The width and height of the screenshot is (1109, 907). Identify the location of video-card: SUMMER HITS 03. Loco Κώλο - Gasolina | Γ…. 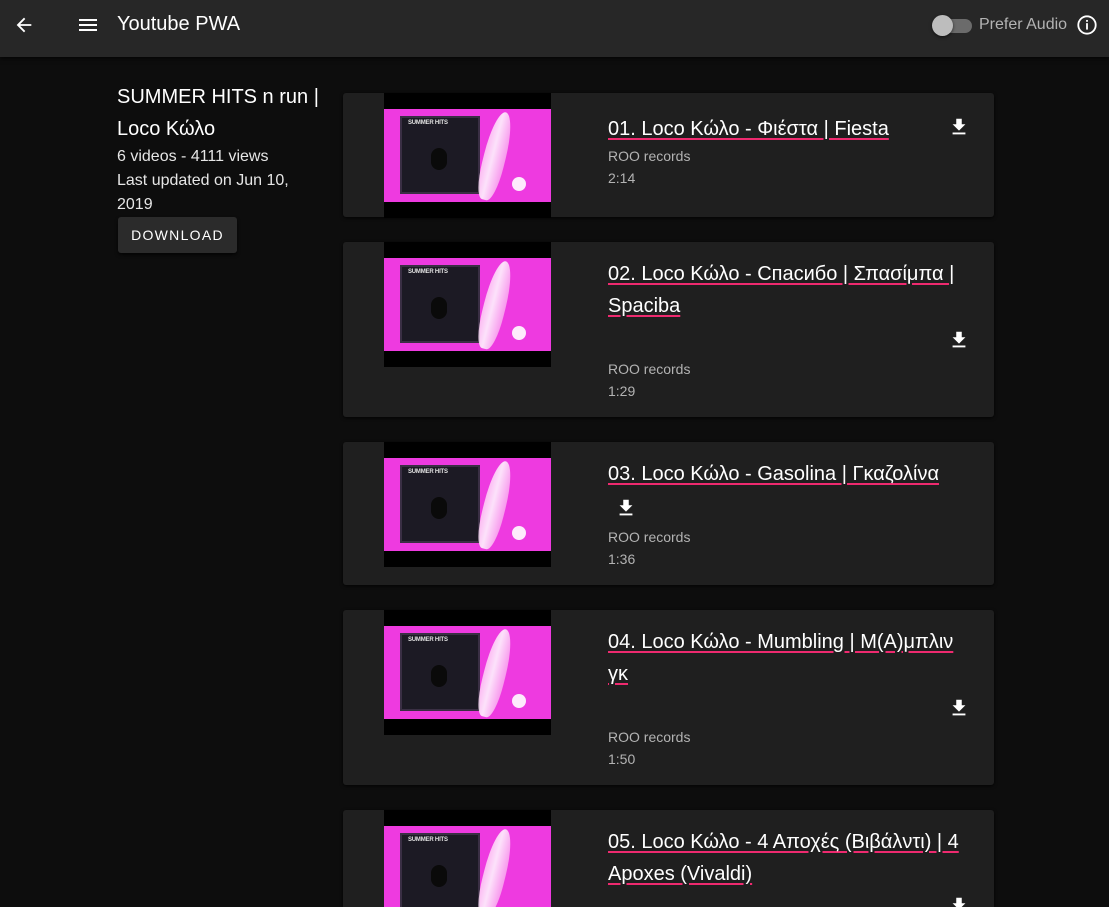
(668, 513).